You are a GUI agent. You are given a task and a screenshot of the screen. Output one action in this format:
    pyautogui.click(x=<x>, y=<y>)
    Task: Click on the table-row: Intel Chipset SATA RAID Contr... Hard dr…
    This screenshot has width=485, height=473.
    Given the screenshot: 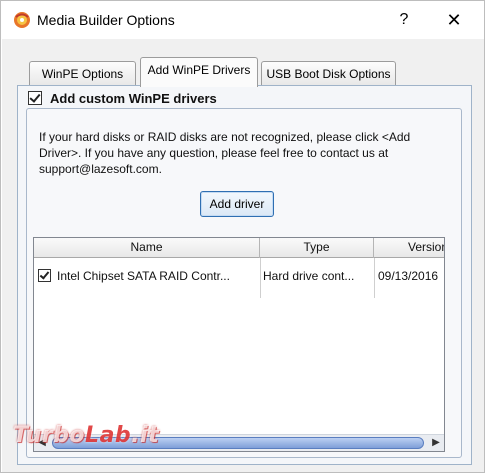 What is the action you would take?
    pyautogui.click(x=239, y=276)
    